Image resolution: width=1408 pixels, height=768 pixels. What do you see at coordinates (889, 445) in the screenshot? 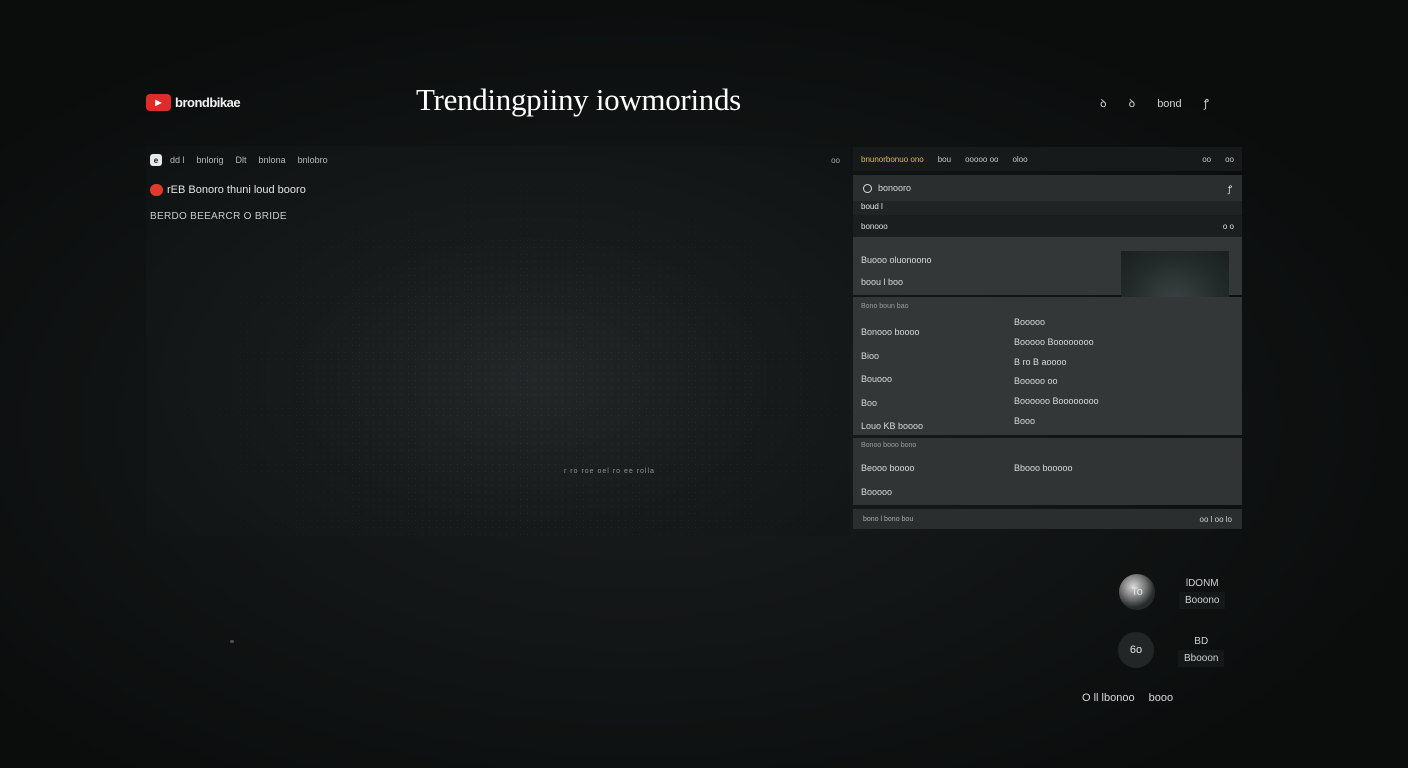
I see `info-caption: Bonoo booo bono` at bounding box center [889, 445].